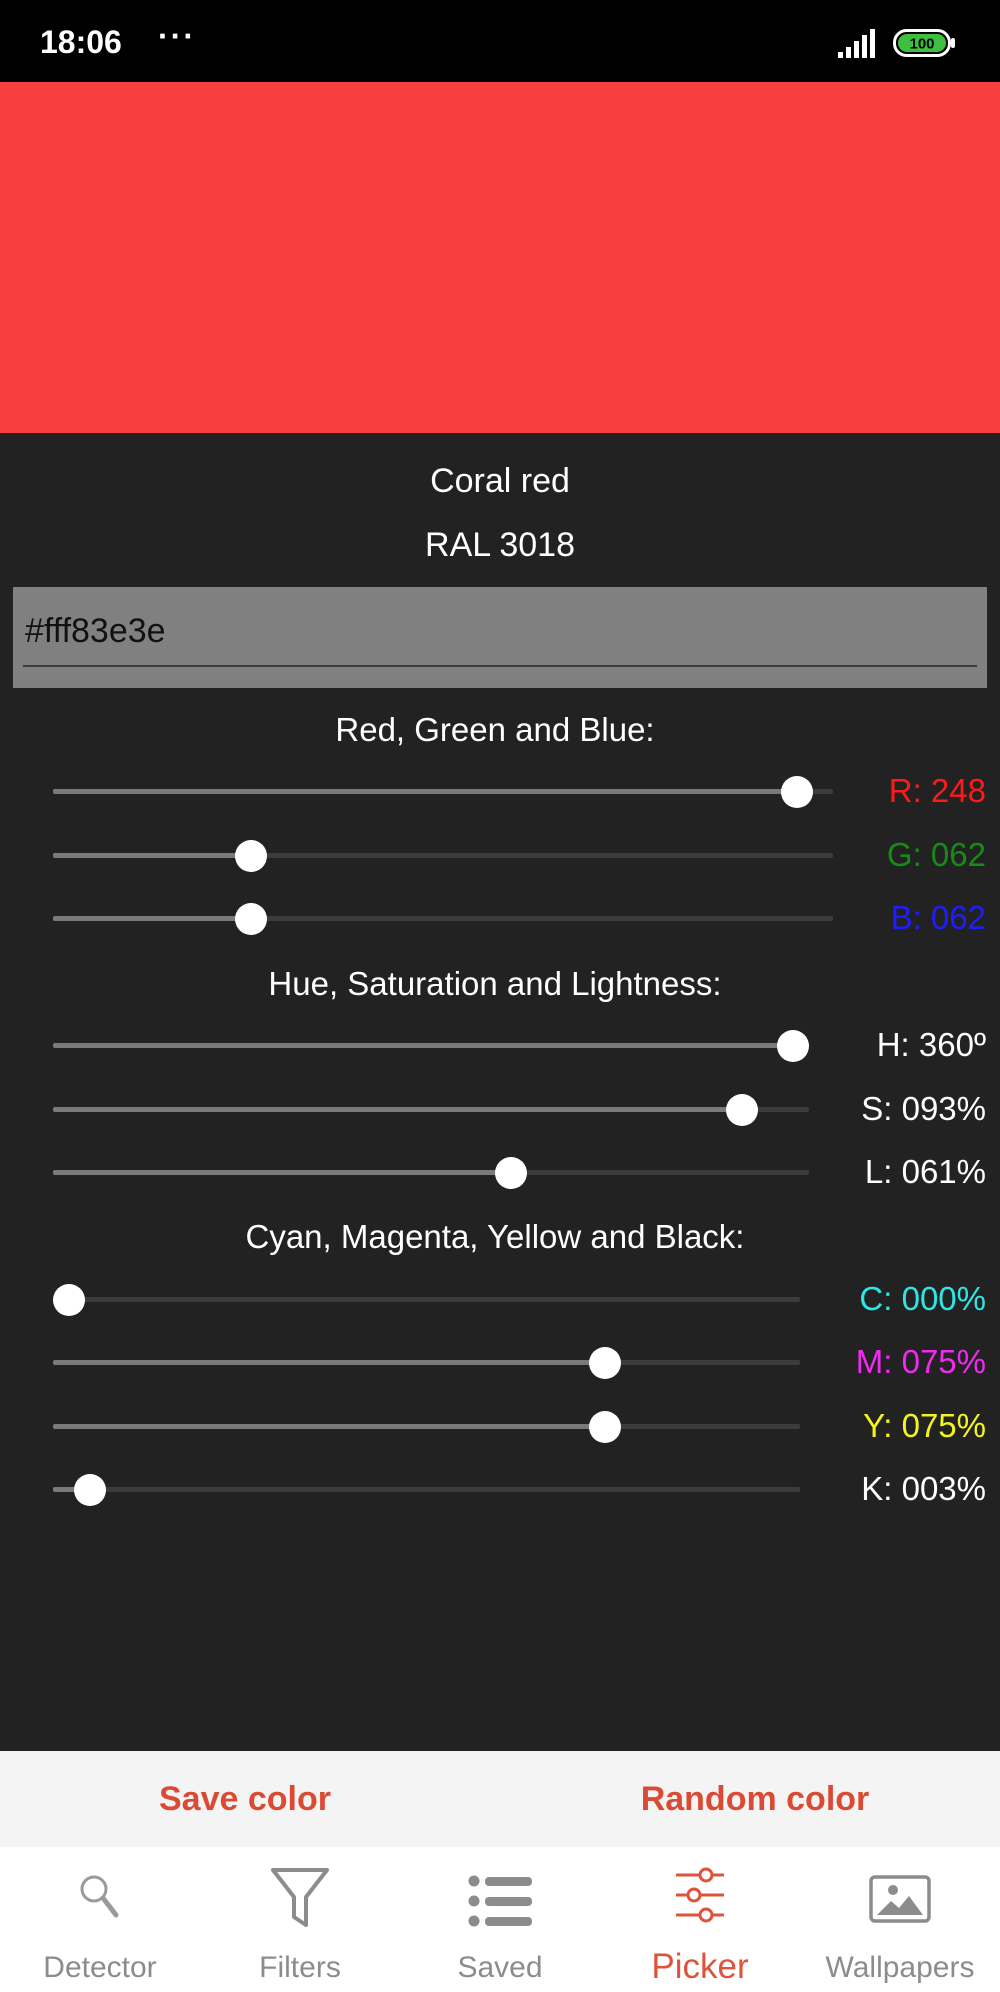 This screenshot has height=1992, width=1000. I want to click on lightness-slider-thumb, so click(510, 1173).